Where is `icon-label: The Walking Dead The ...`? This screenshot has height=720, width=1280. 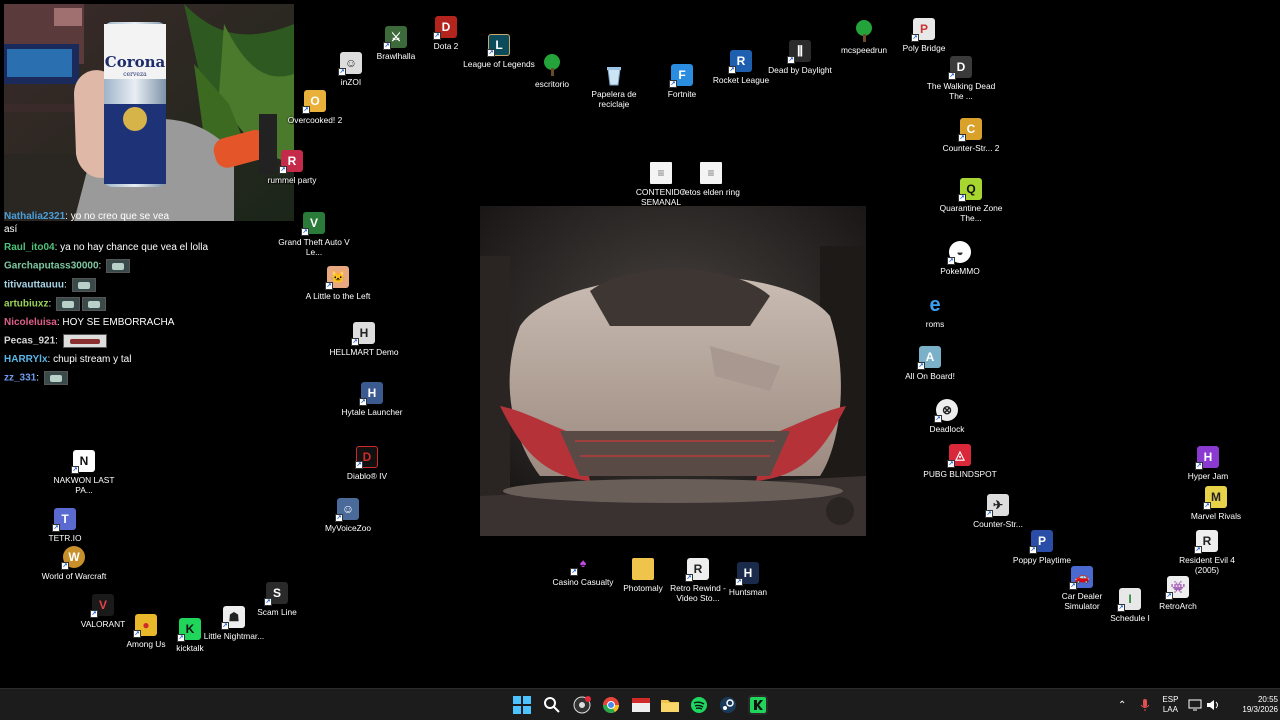
icon-label: The Walking Dead The ... is located at coordinates (961, 91).